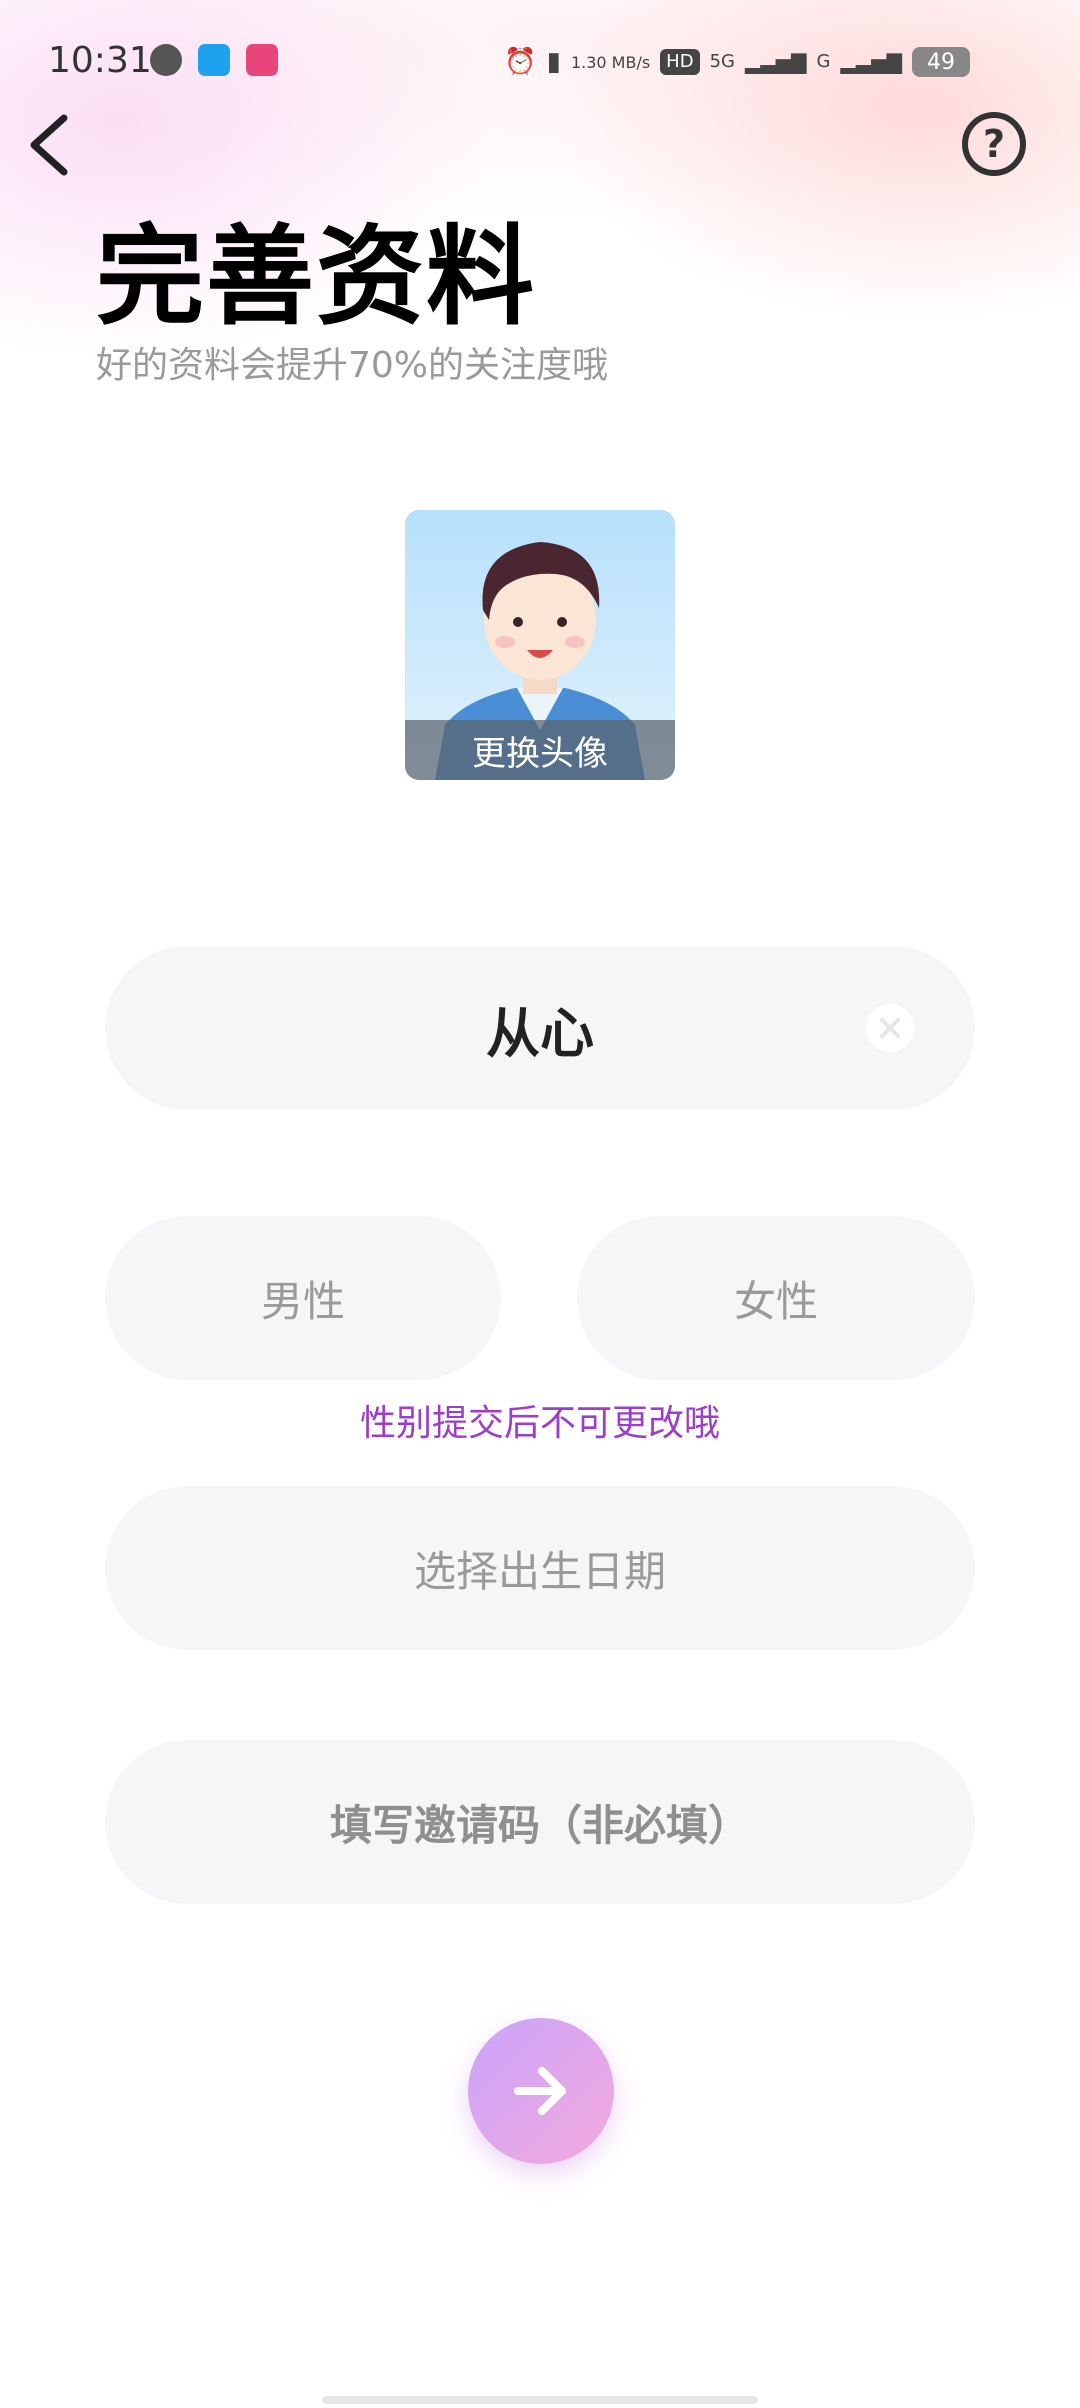 The height and width of the screenshot is (2408, 1080). Describe the element at coordinates (775, 1301) in the screenshot. I see `gender-female-label: 女性` at that location.